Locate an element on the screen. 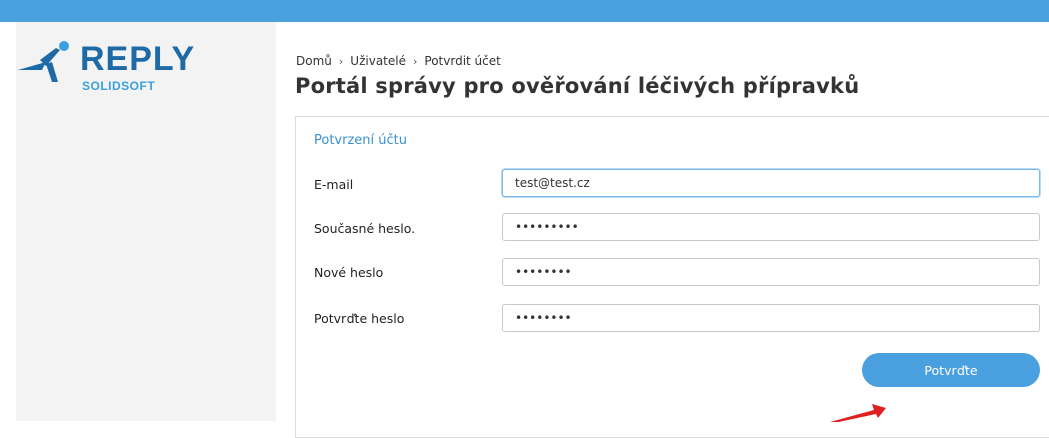 This screenshot has height=438, width=1049. panel-title: Potvrzení účtu is located at coordinates (360, 140).